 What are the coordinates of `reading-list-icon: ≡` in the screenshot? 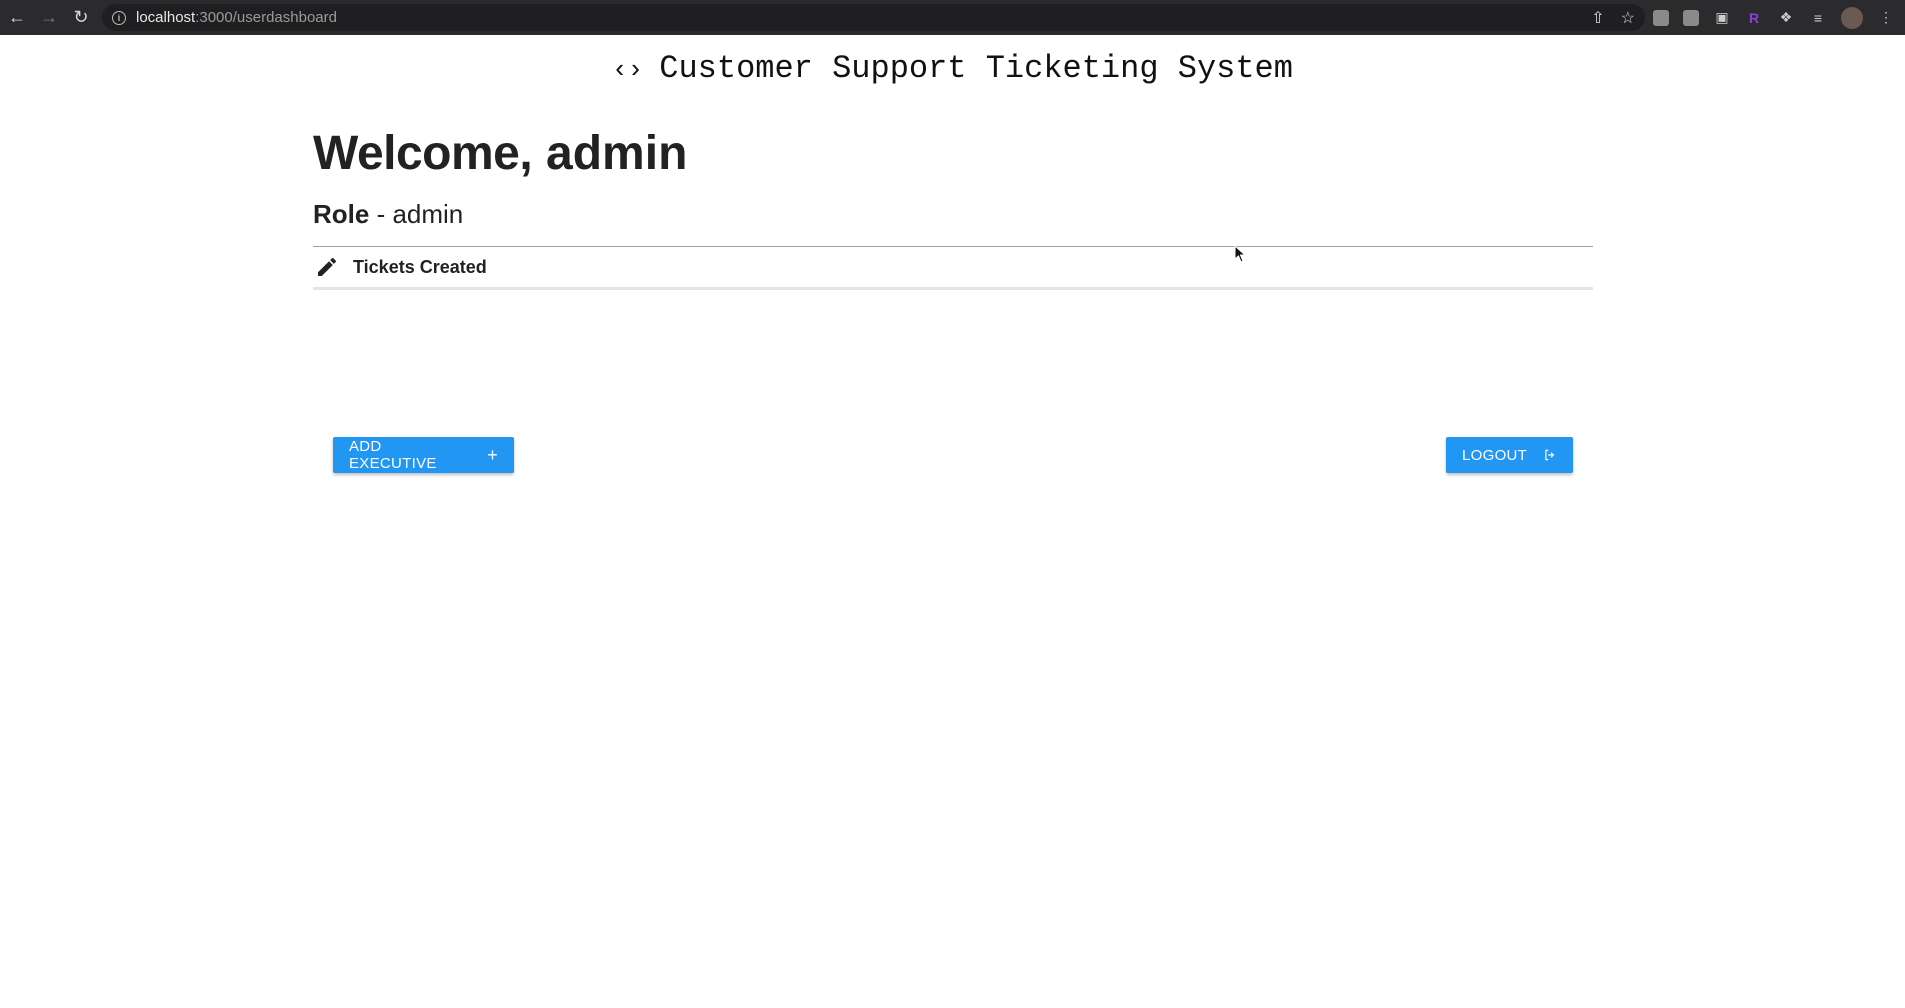 It's located at (1818, 18).